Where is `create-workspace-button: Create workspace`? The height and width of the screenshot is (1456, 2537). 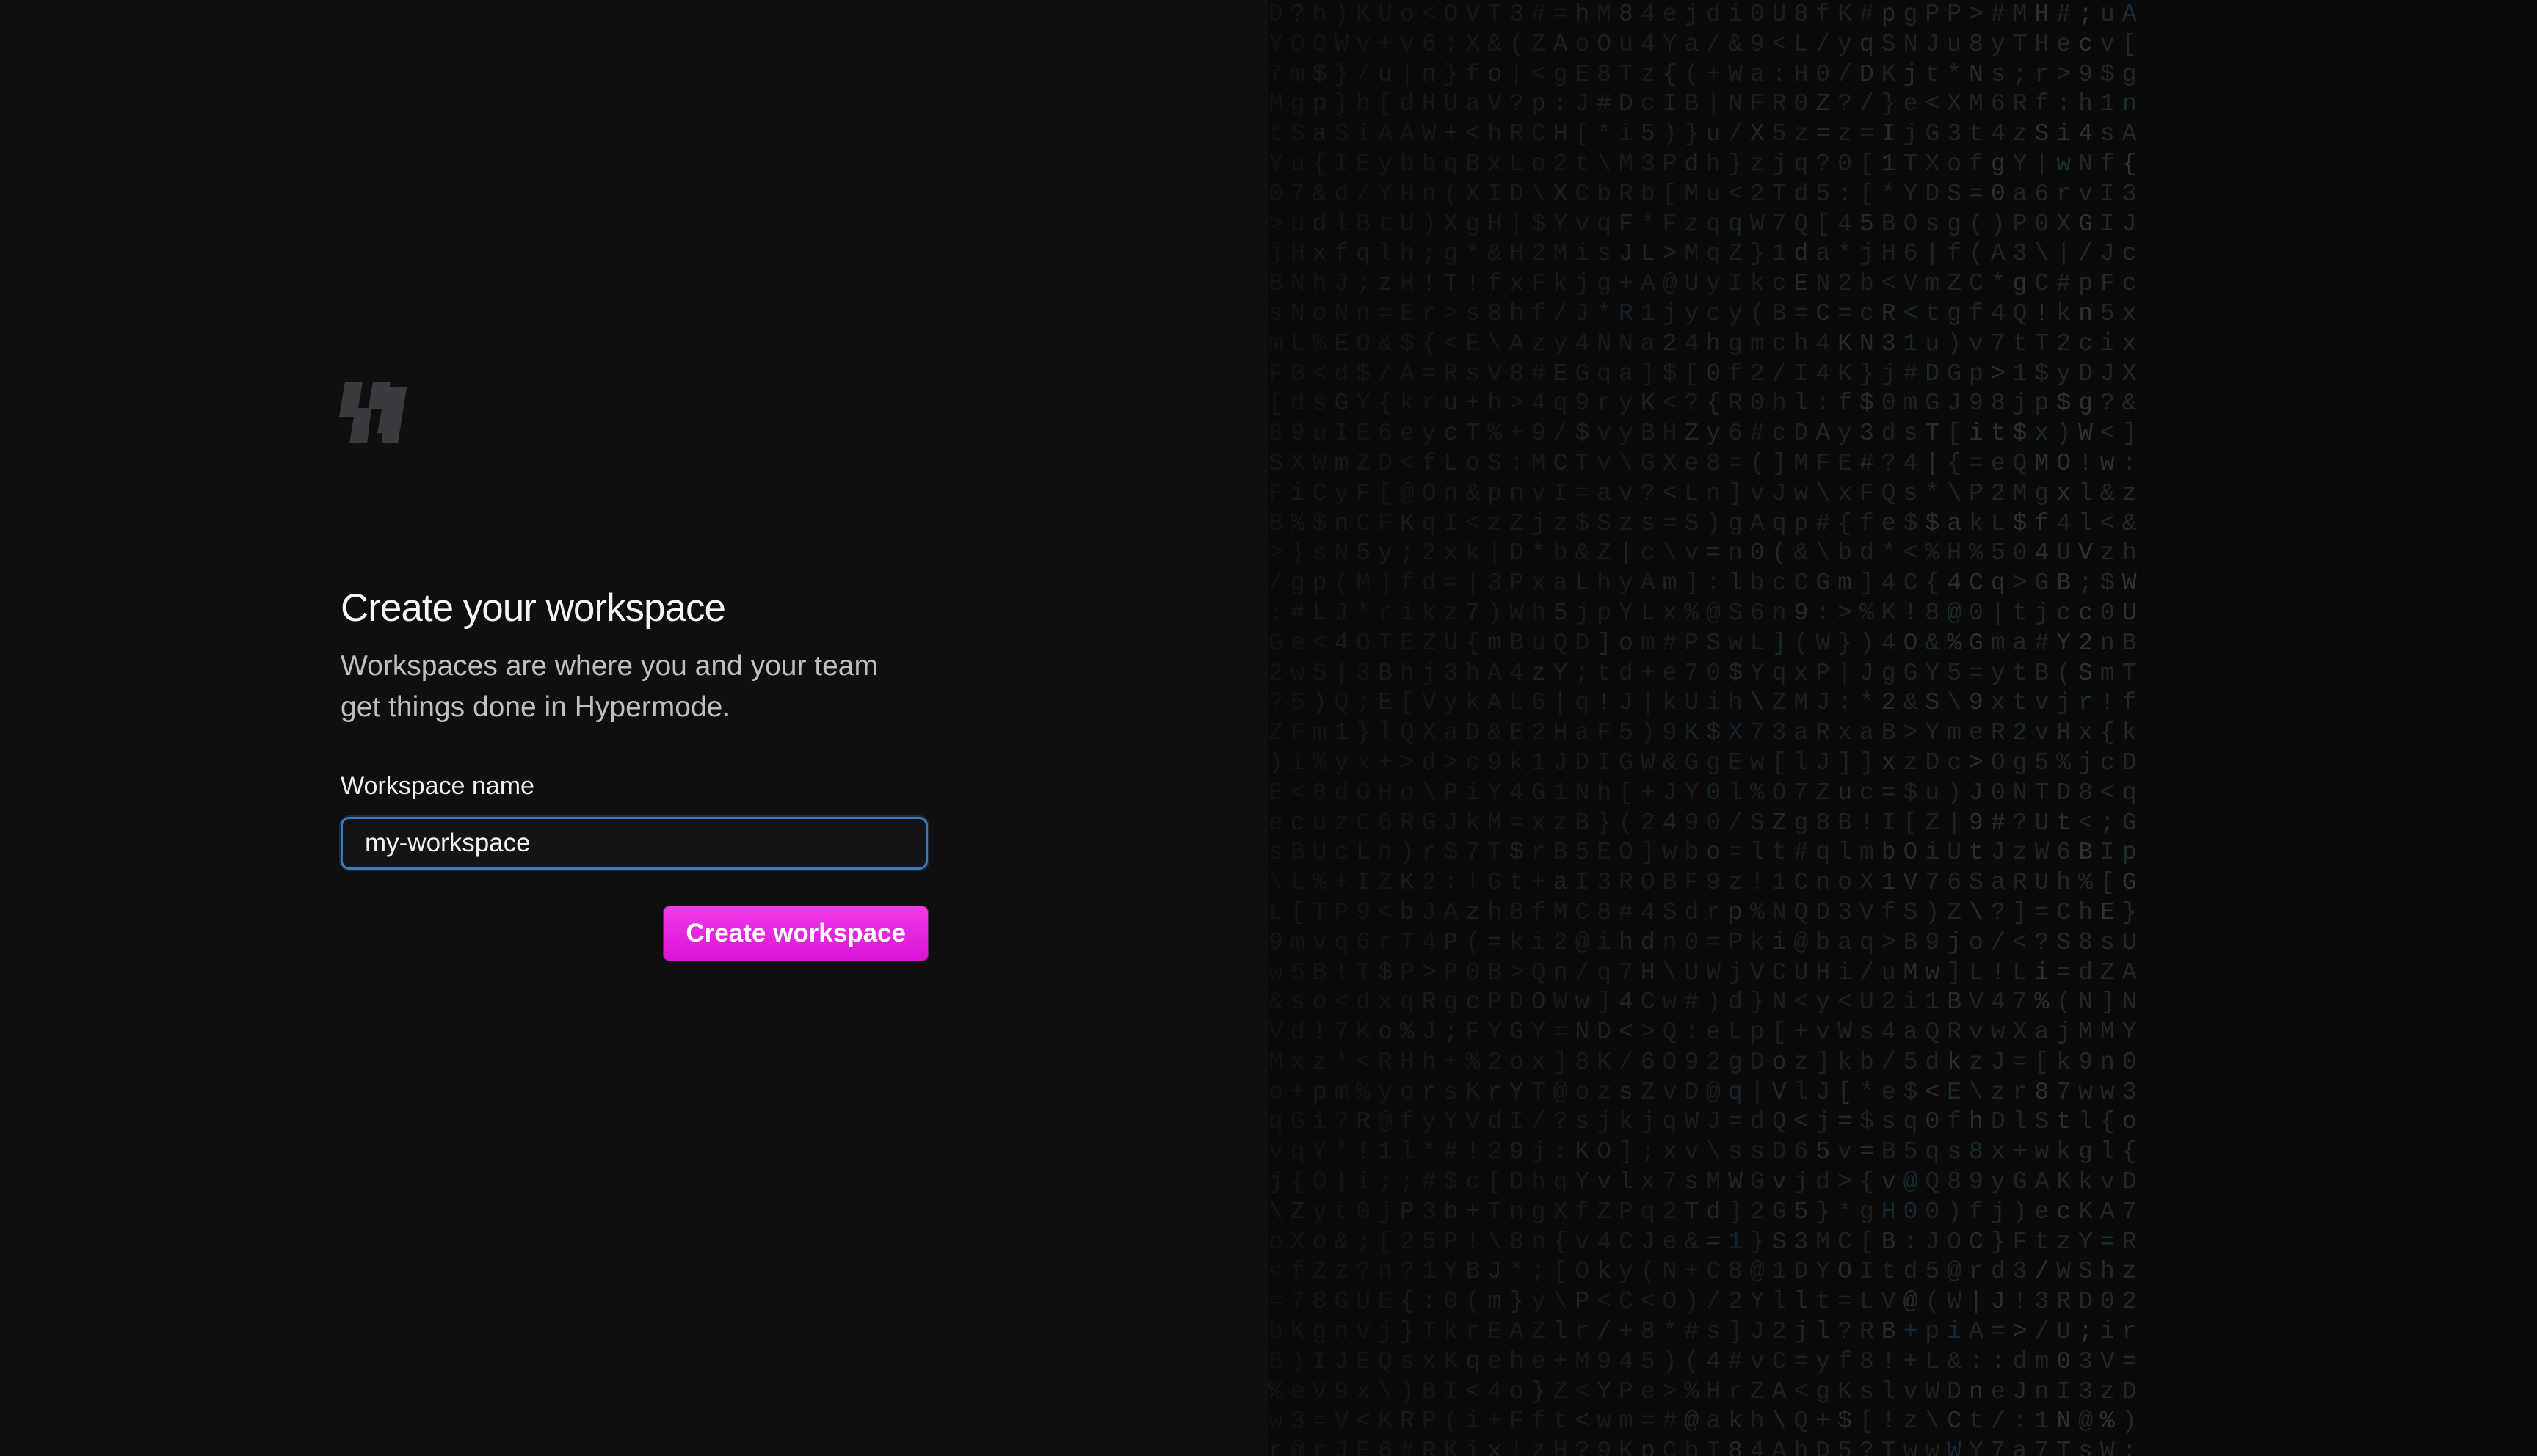 create-workspace-button: Create workspace is located at coordinates (796, 934).